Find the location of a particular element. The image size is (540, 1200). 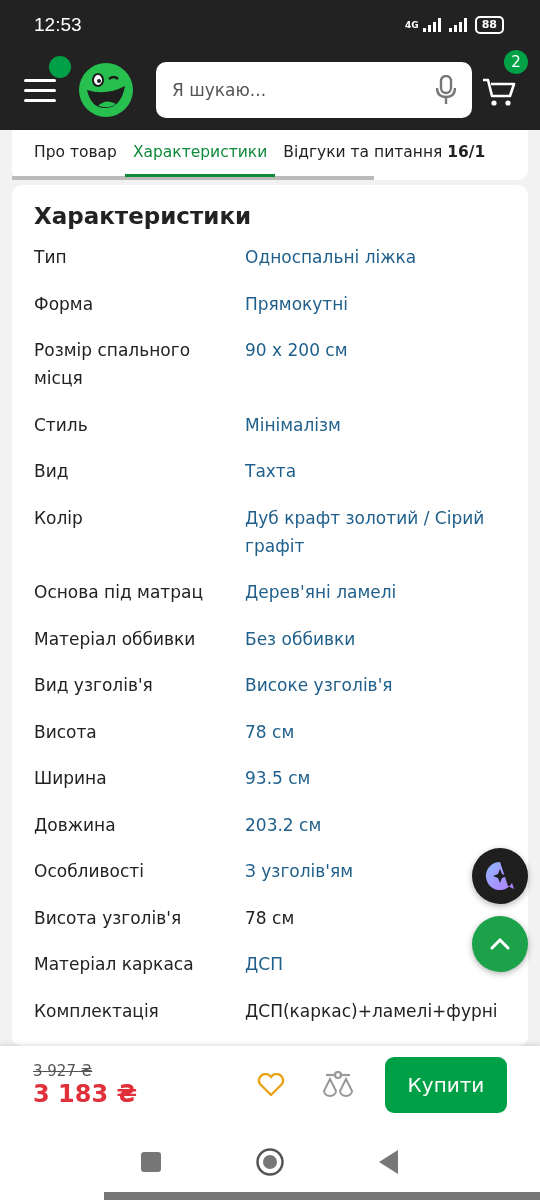

cart-count-badge: 2 is located at coordinates (516, 62).